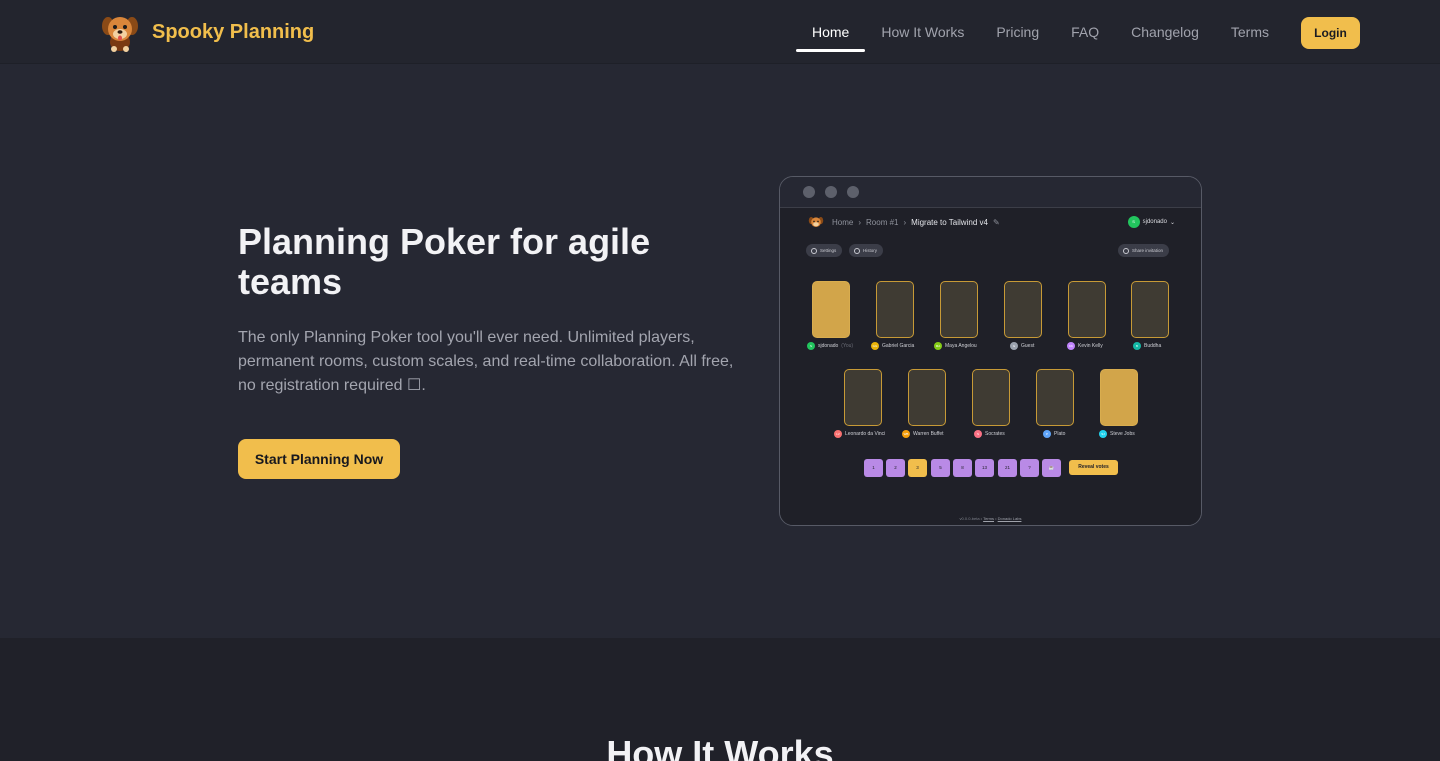  What do you see at coordinates (1126, 250) in the screenshot?
I see `share-icon` at bounding box center [1126, 250].